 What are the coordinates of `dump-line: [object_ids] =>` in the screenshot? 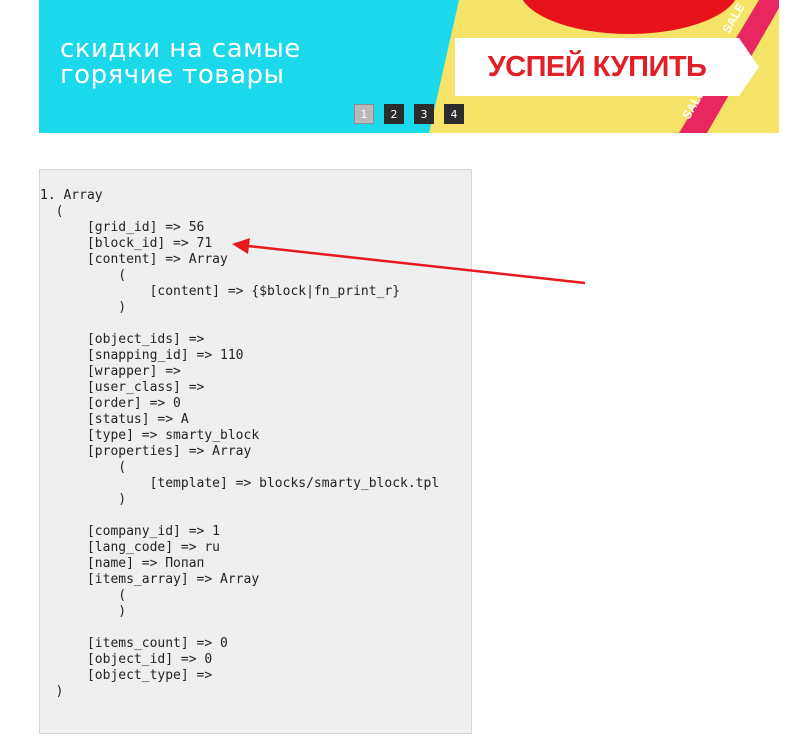 It's located at (122, 339).